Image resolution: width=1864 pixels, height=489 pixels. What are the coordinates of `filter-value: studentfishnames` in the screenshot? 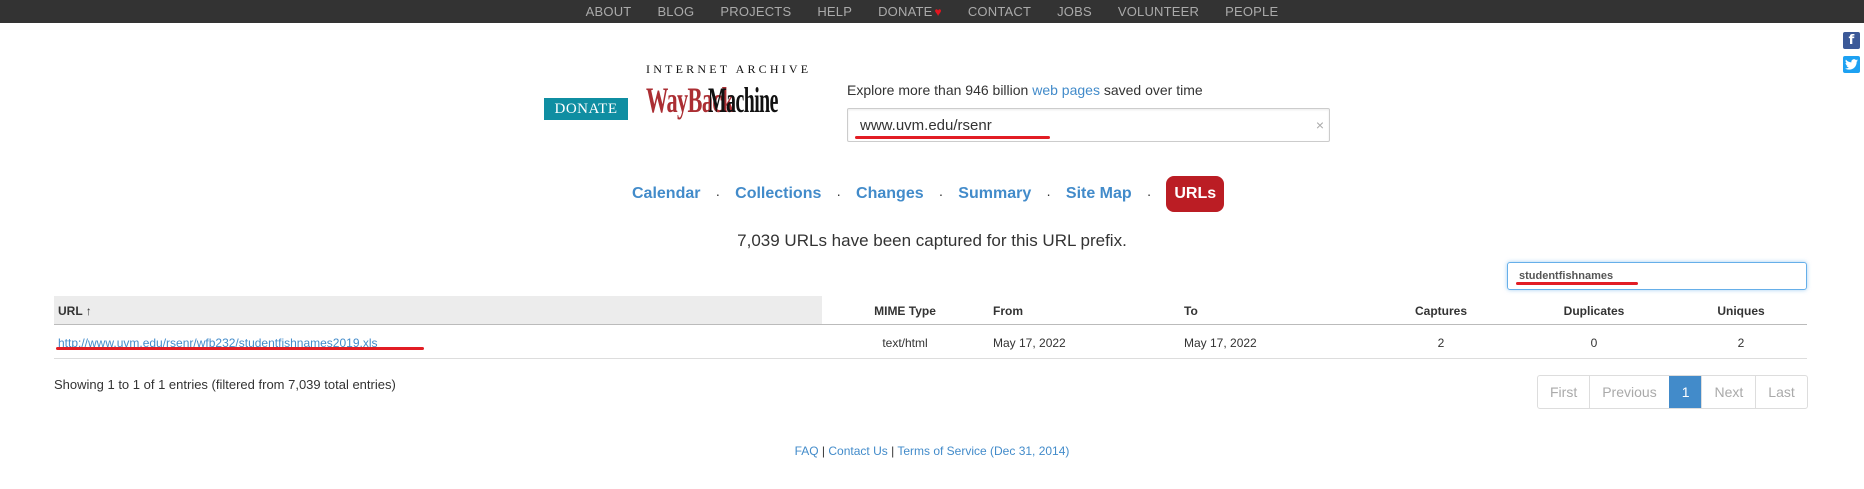 It's located at (1566, 276).